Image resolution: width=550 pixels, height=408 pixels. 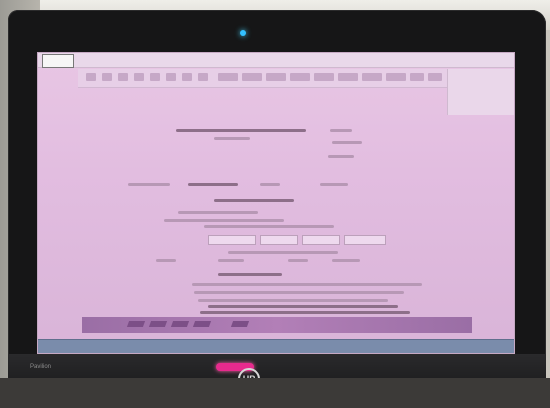 What do you see at coordinates (481, 79) in the screenshot?
I see `side-panel-item` at bounding box center [481, 79].